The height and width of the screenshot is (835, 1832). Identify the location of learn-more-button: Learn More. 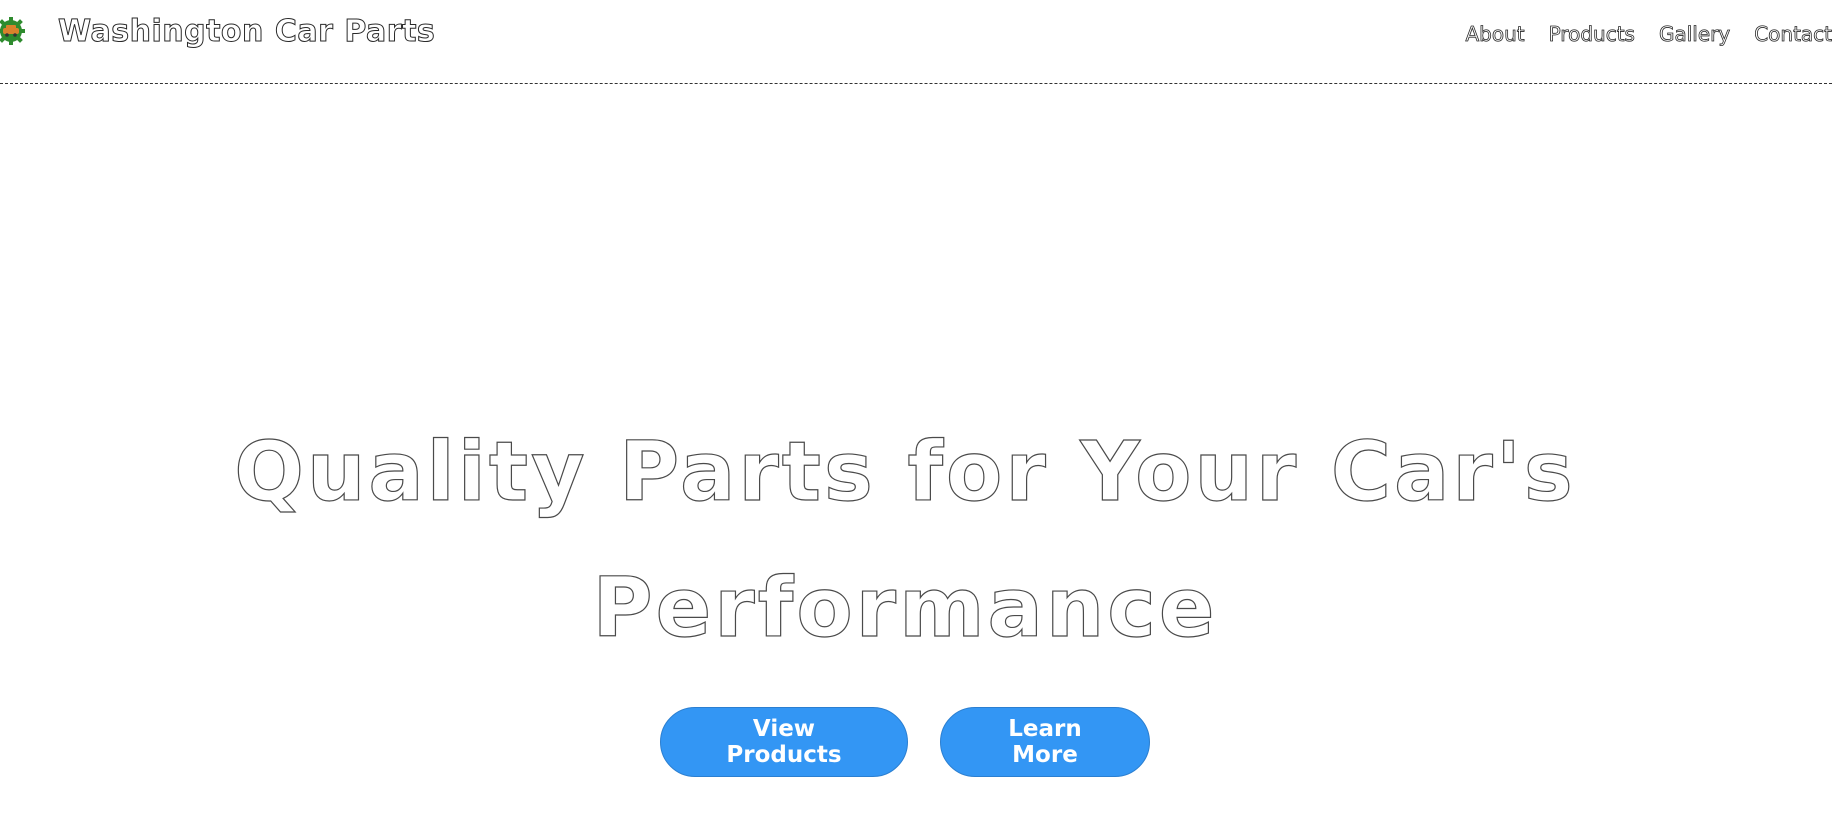
(1045, 742).